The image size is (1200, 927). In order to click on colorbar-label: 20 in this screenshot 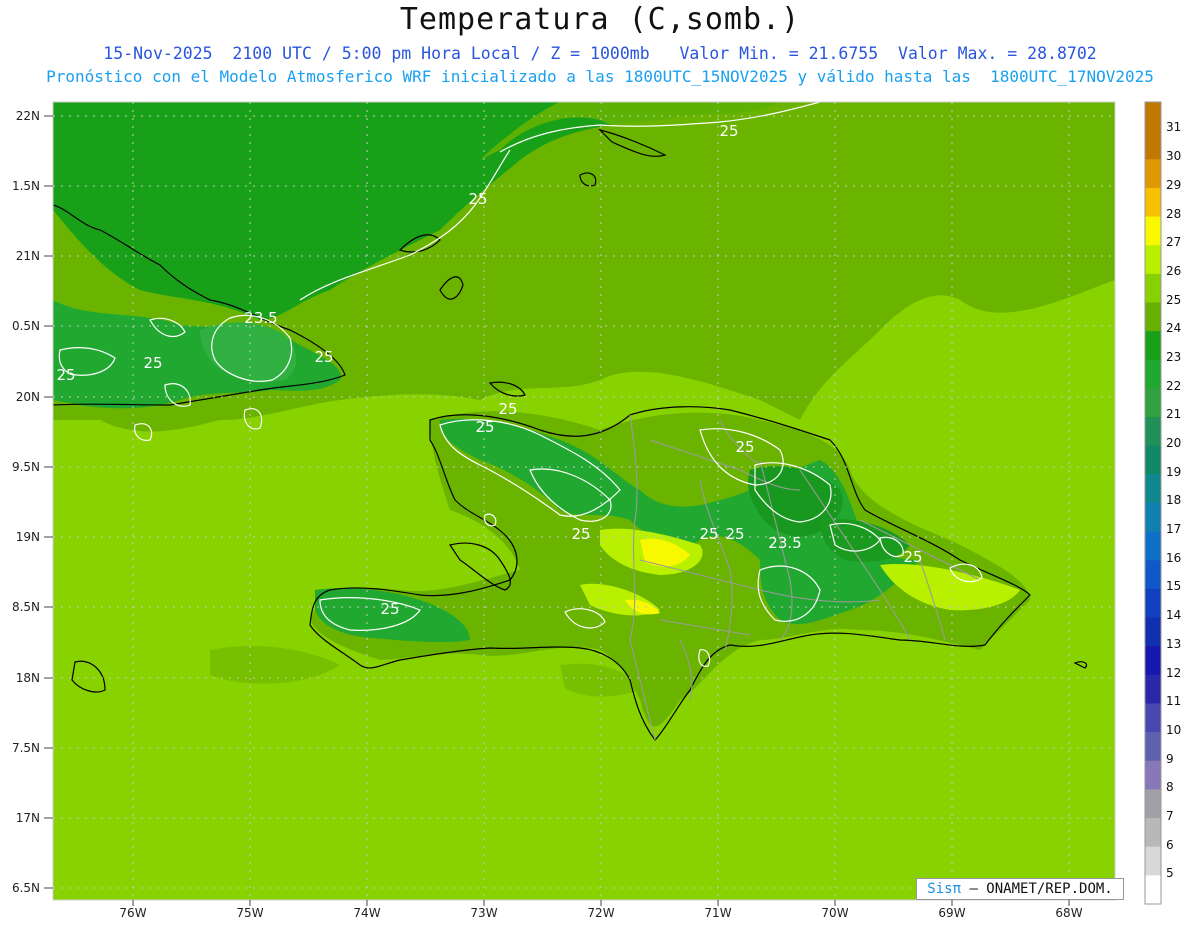, I will do `click(1173, 443)`.